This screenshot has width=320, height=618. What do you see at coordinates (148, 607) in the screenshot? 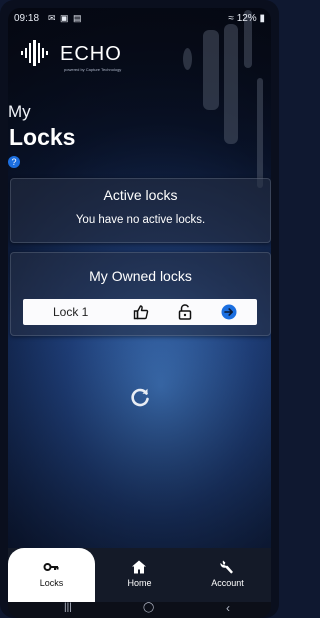
I see `system-home-button: ◯` at bounding box center [148, 607].